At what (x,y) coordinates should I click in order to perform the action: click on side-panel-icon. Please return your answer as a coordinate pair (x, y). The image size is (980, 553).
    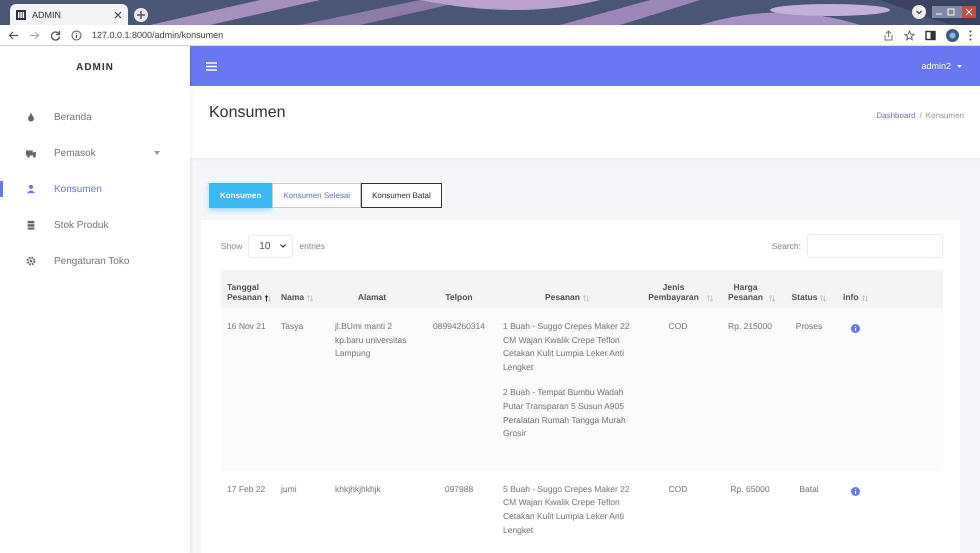
    Looking at the image, I should click on (930, 35).